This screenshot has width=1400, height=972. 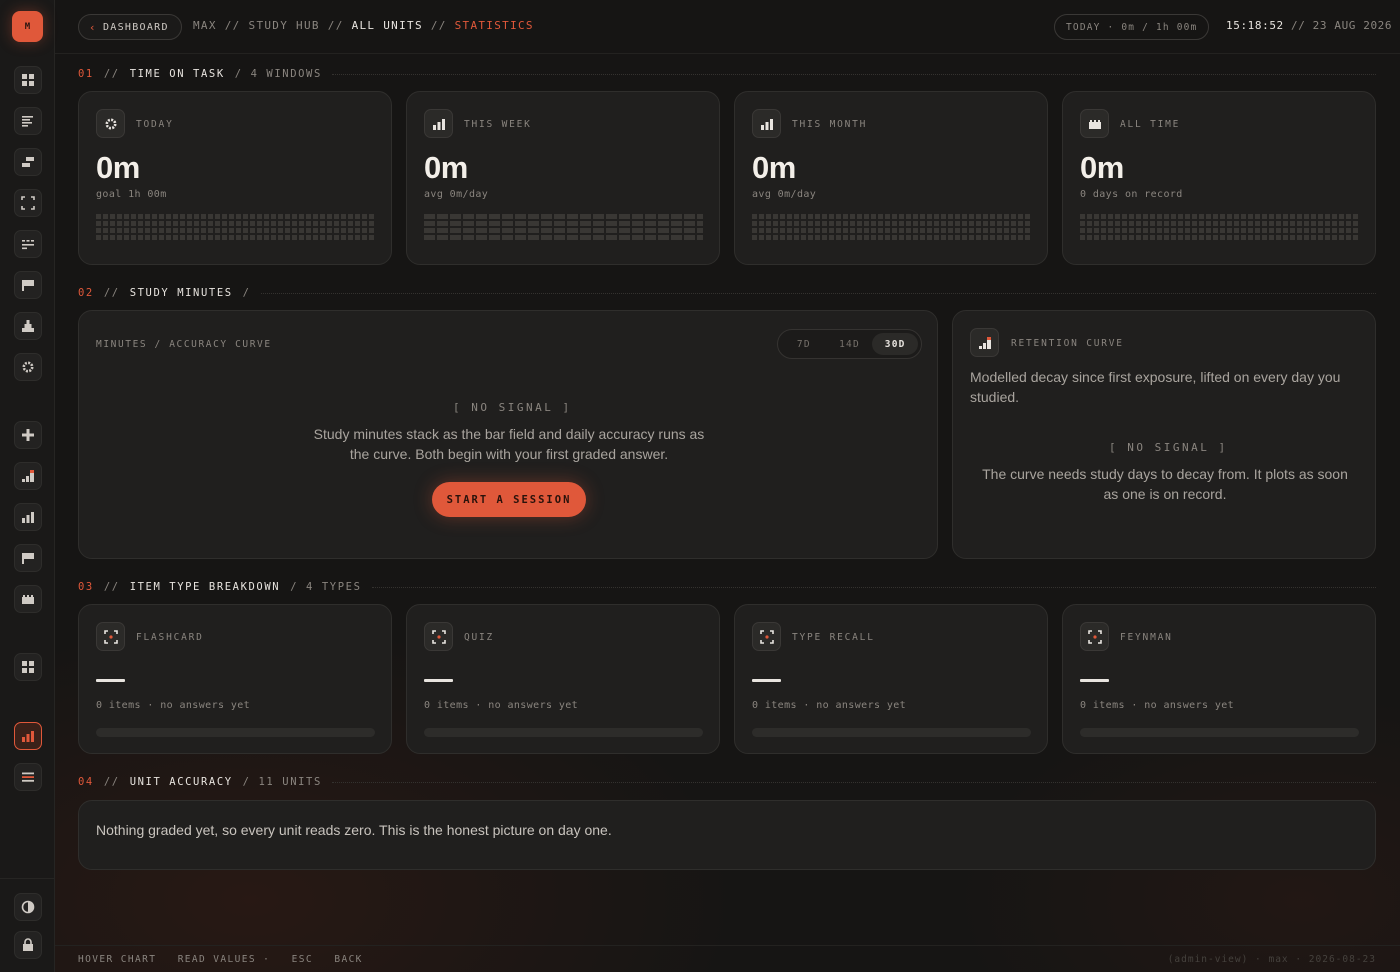 I want to click on sidebar-item-progress, so click(x=28, y=476).